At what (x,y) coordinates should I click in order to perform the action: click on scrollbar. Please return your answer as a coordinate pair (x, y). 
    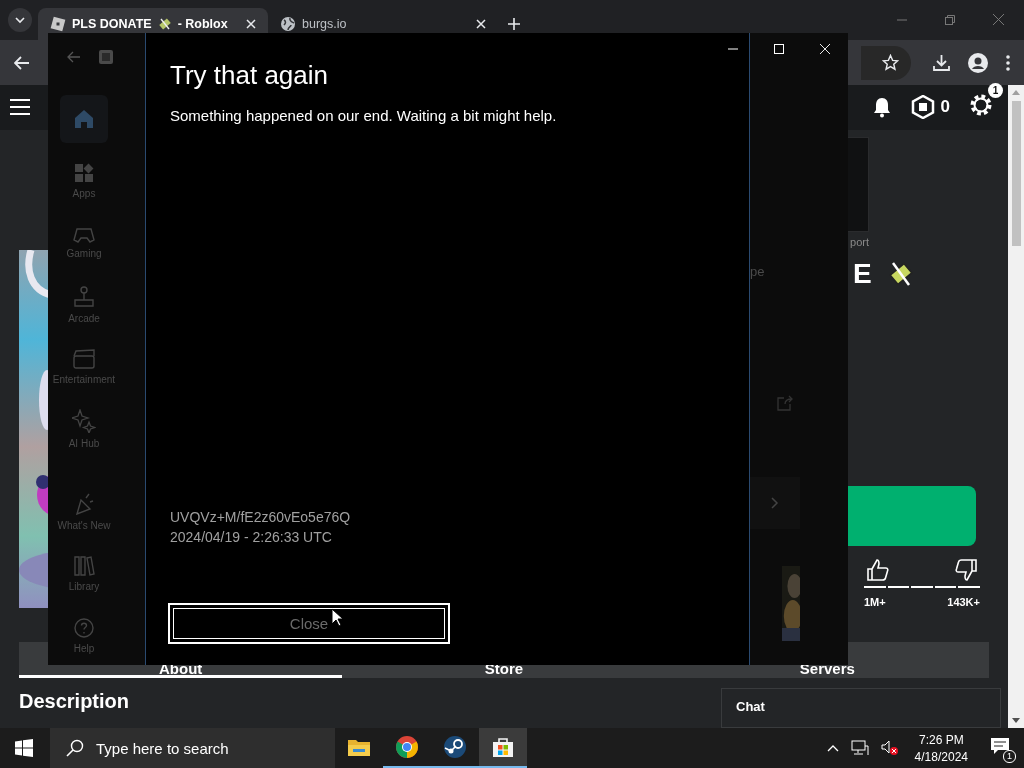
    Looking at the image, I should click on (1016, 406).